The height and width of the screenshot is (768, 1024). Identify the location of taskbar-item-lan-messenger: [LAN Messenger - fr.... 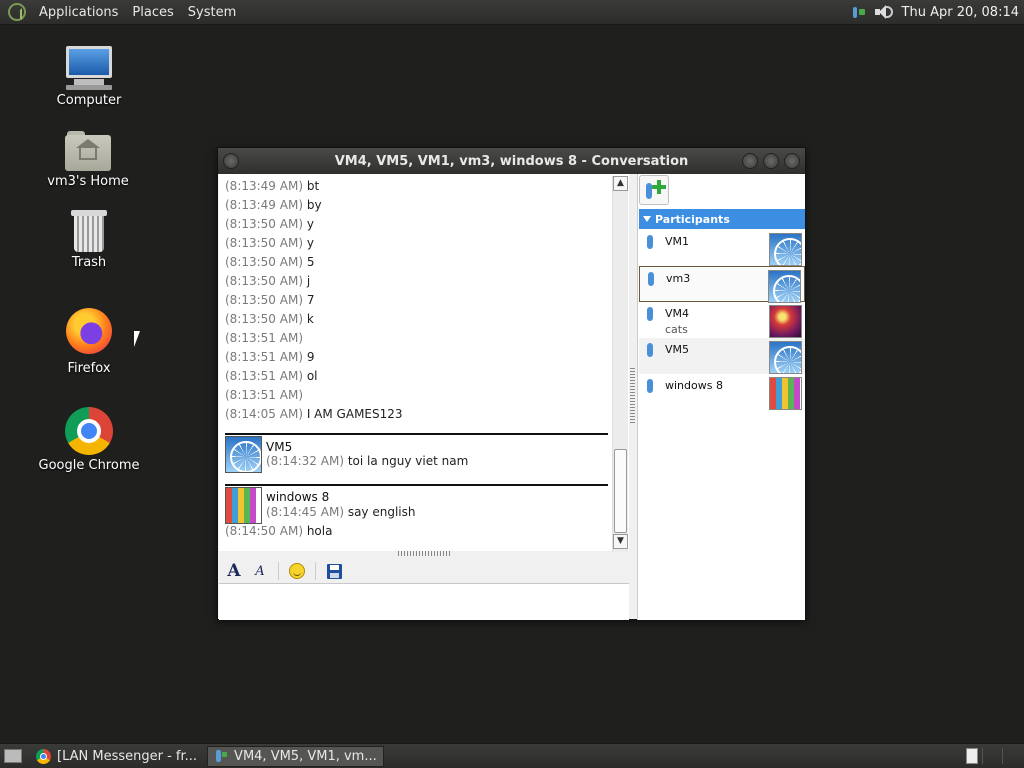
(116, 756).